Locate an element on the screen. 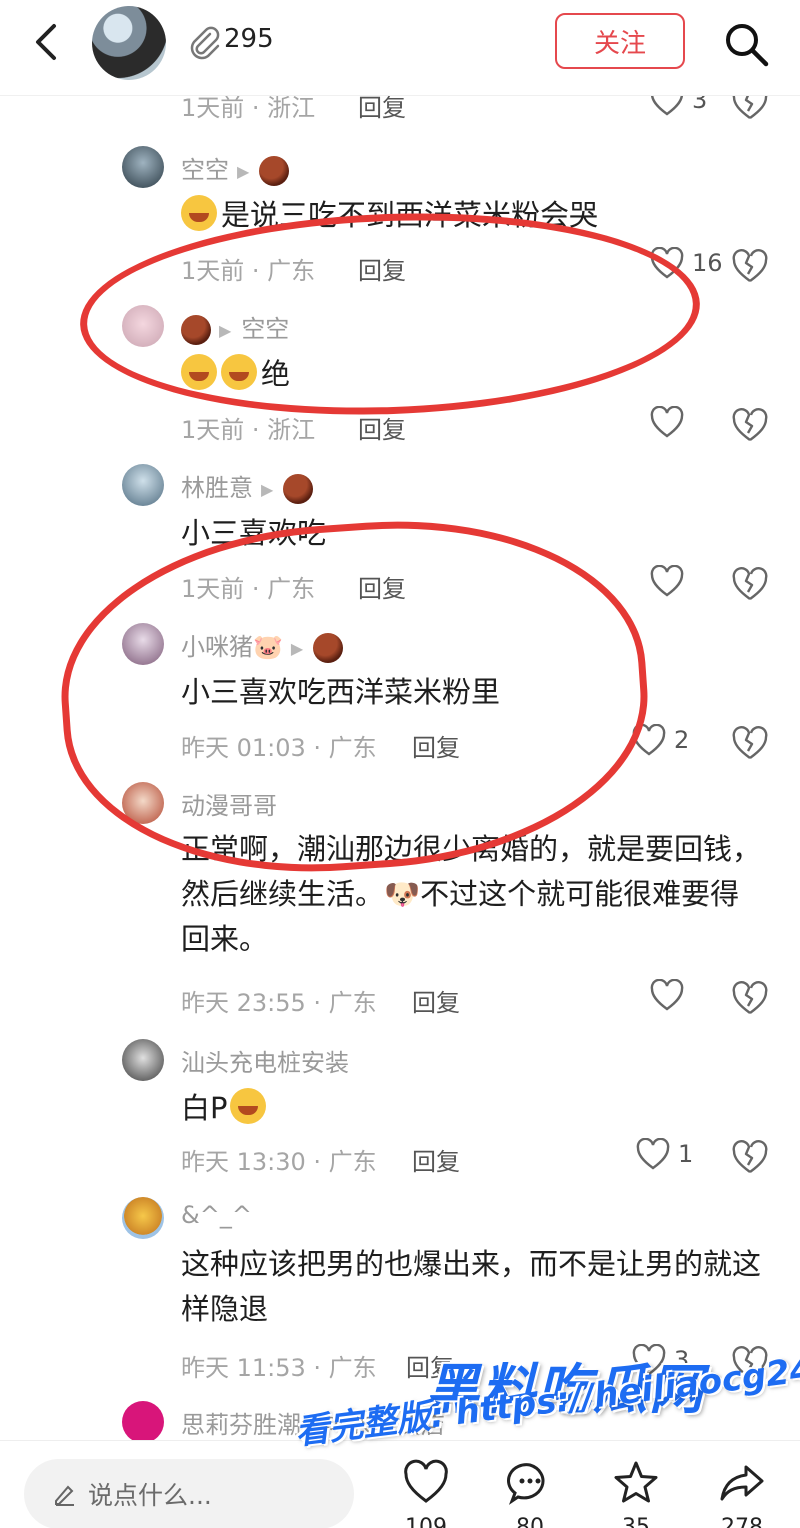  star-icon is located at coordinates (636, 1482).